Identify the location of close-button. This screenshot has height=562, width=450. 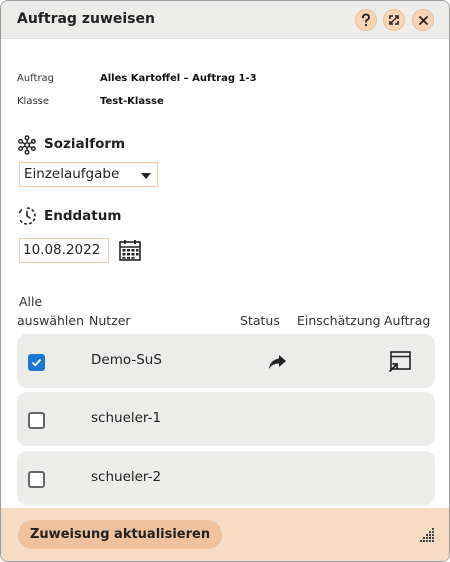
(423, 20).